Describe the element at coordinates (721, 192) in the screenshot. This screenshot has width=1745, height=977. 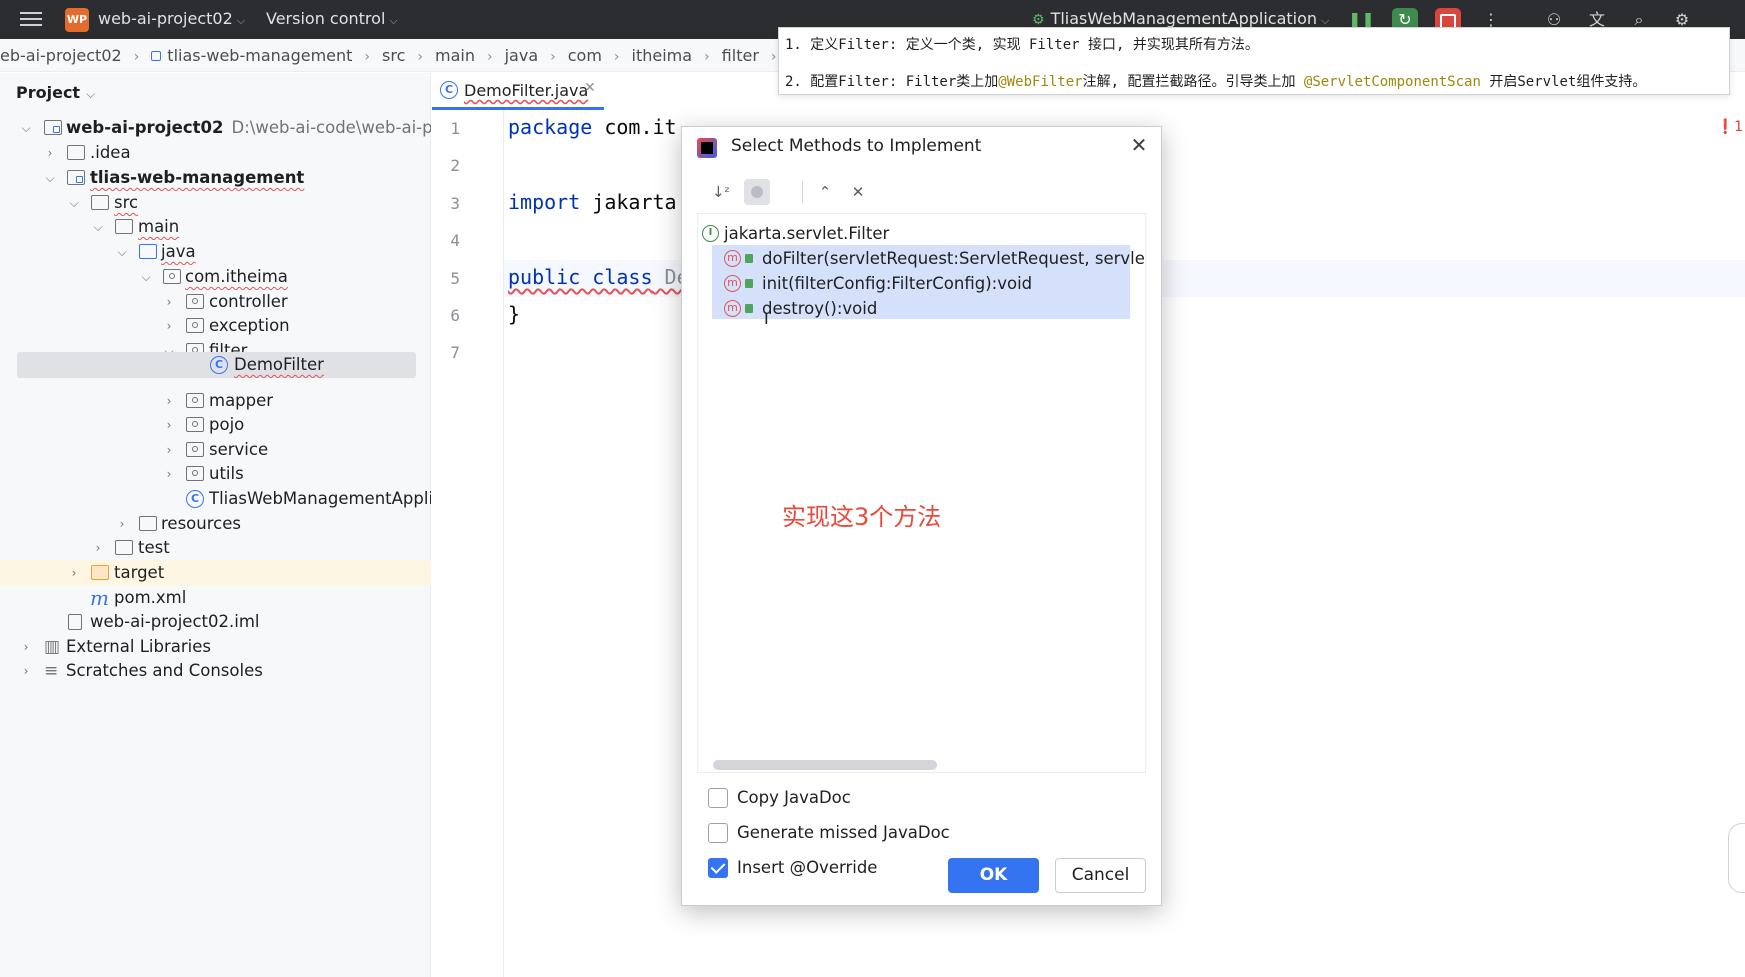
I see `sort-alphabetically-icon: ↓ᶻ` at that location.